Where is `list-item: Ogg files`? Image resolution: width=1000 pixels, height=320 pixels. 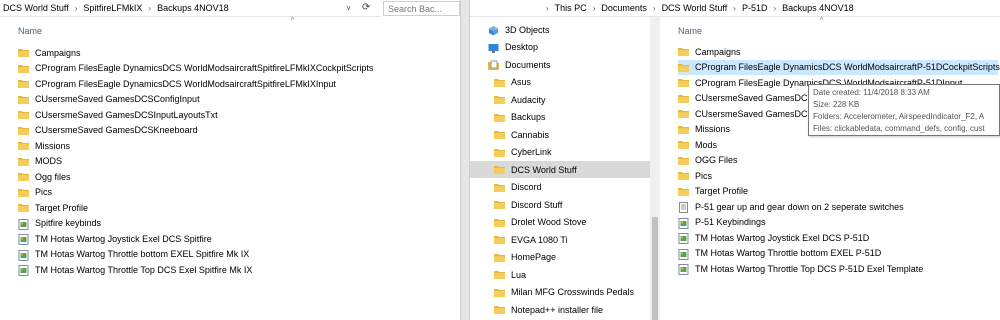
list-item: Ogg files is located at coordinates (228, 176).